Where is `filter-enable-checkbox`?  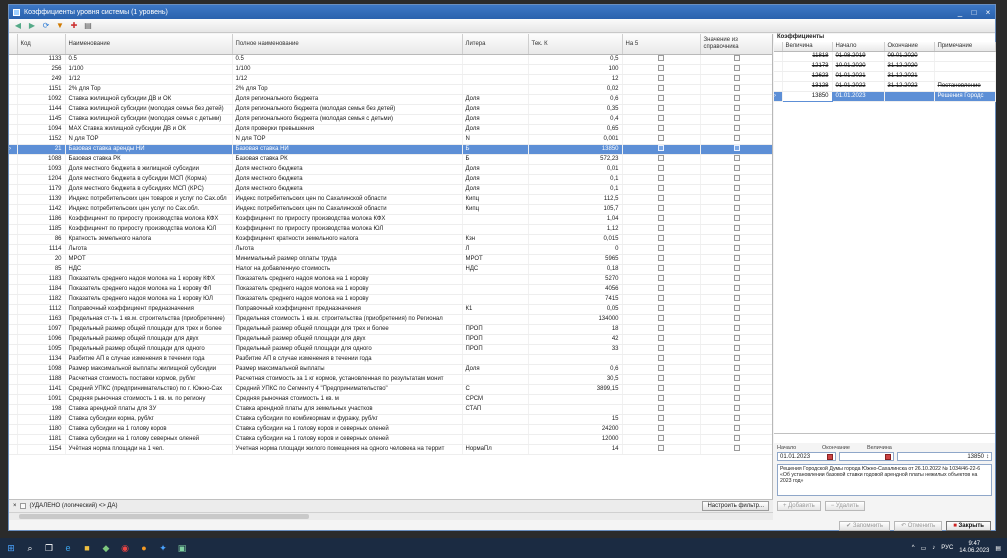 filter-enable-checkbox is located at coordinates (22, 506).